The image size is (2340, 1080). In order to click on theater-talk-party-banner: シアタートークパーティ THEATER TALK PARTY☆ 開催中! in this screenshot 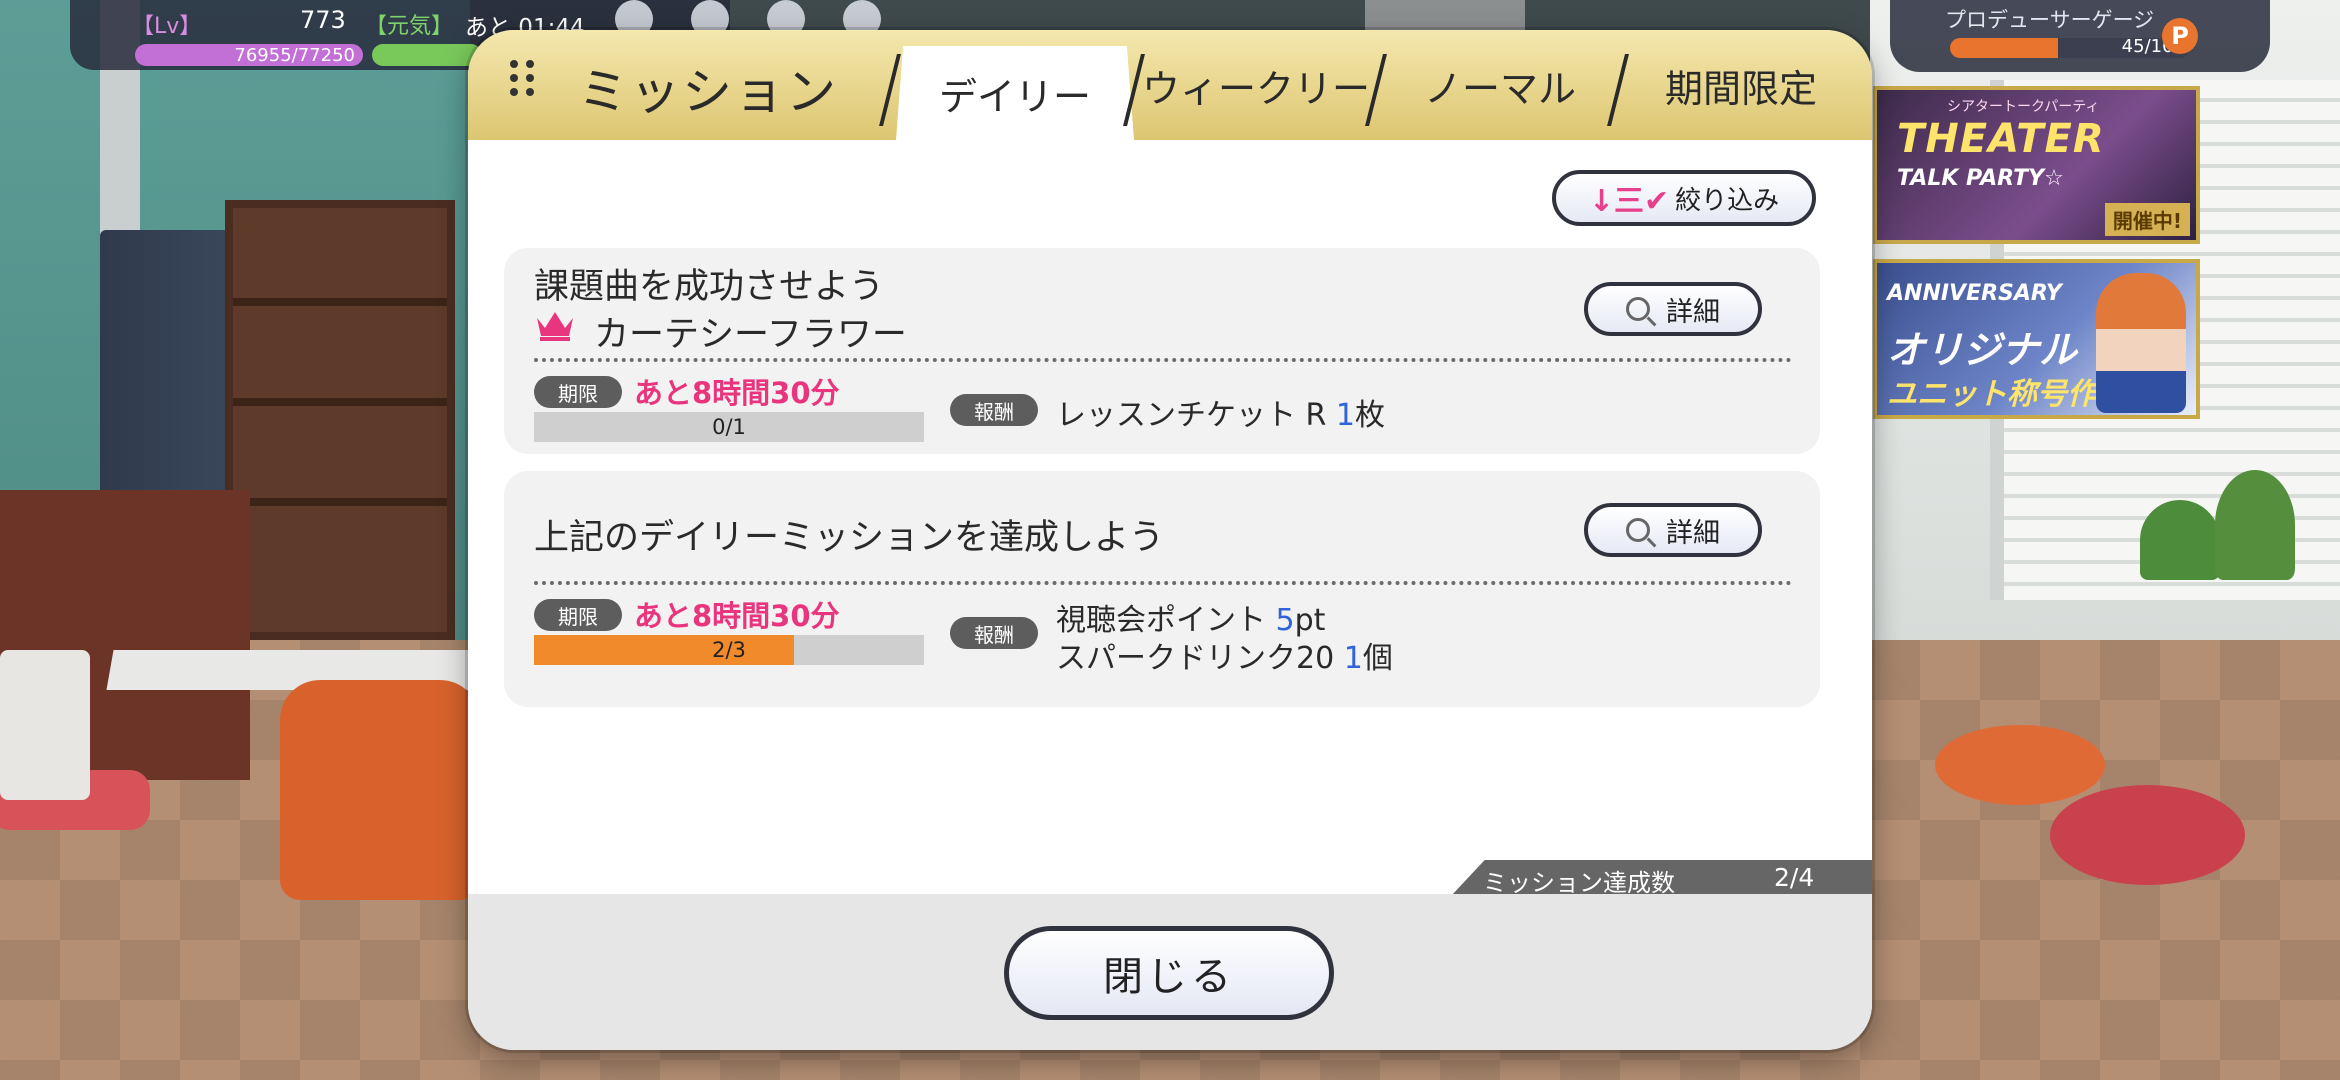, I will do `click(2036, 165)`.